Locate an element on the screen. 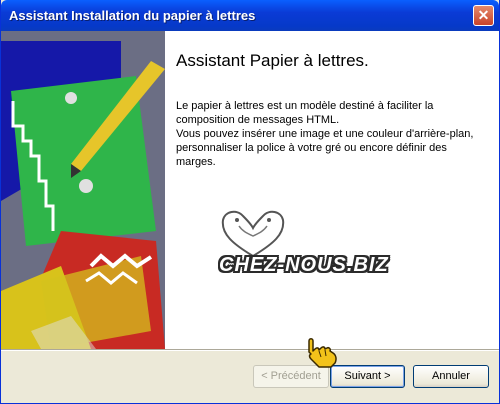 This screenshot has width=500, height=404. close-button: ✕ is located at coordinates (483, 15).